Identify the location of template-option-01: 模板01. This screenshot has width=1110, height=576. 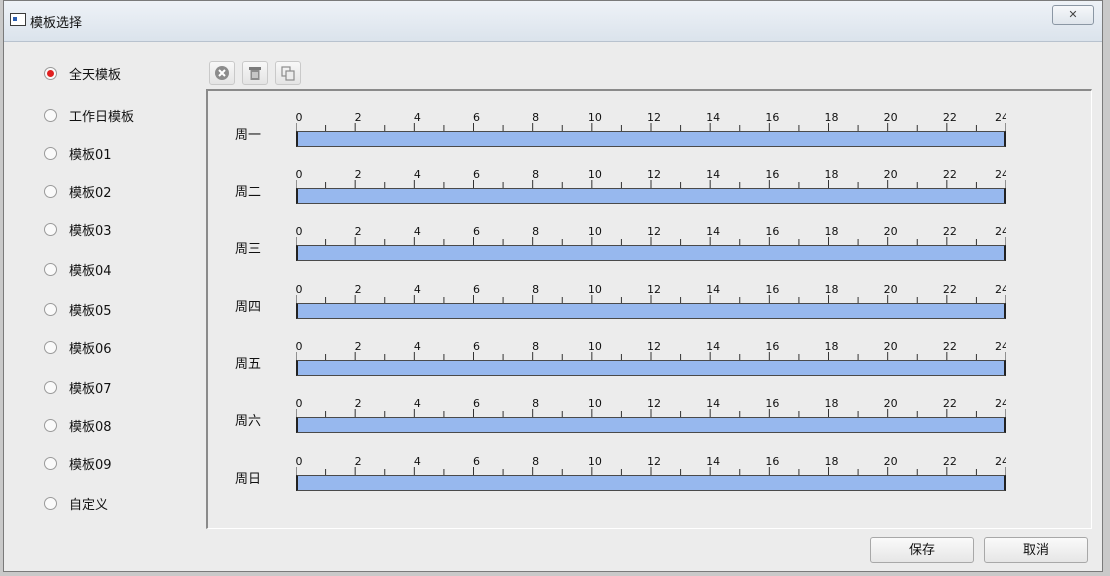
(78, 153).